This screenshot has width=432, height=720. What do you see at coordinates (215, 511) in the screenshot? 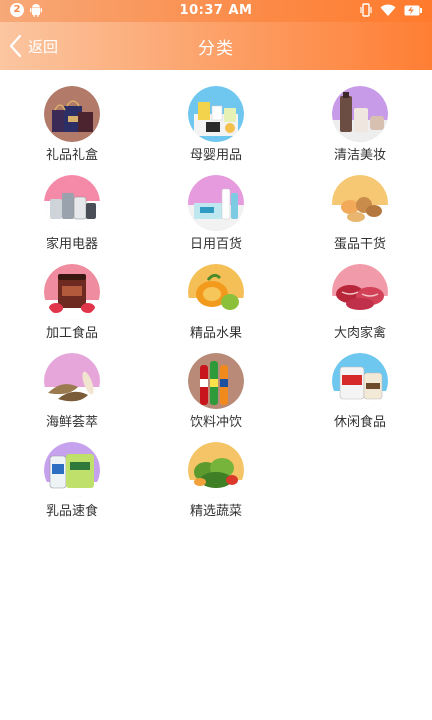
I see `category-label: 精选蔬菜` at bounding box center [215, 511].